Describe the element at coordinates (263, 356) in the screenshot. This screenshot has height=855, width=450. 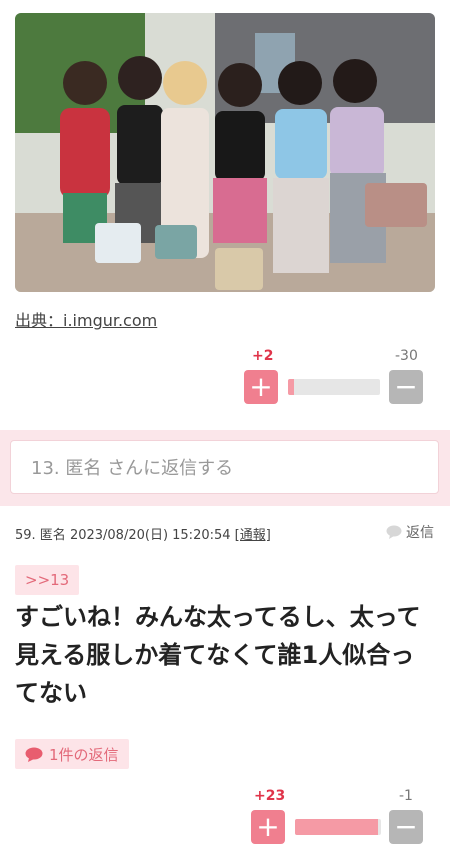
I see `plus-count: +2` at that location.